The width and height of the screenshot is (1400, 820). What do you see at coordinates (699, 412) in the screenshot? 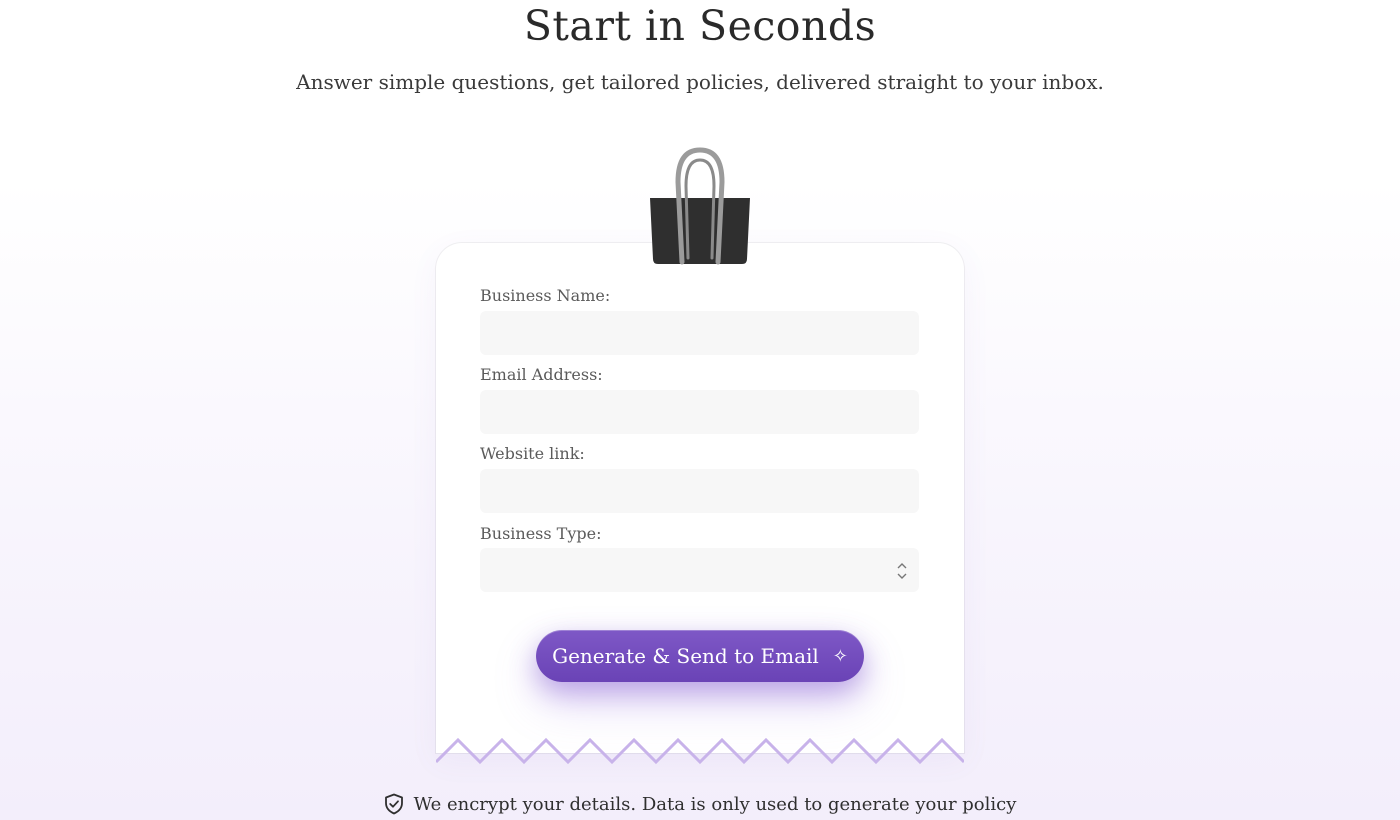
I see `email-address-input` at bounding box center [699, 412].